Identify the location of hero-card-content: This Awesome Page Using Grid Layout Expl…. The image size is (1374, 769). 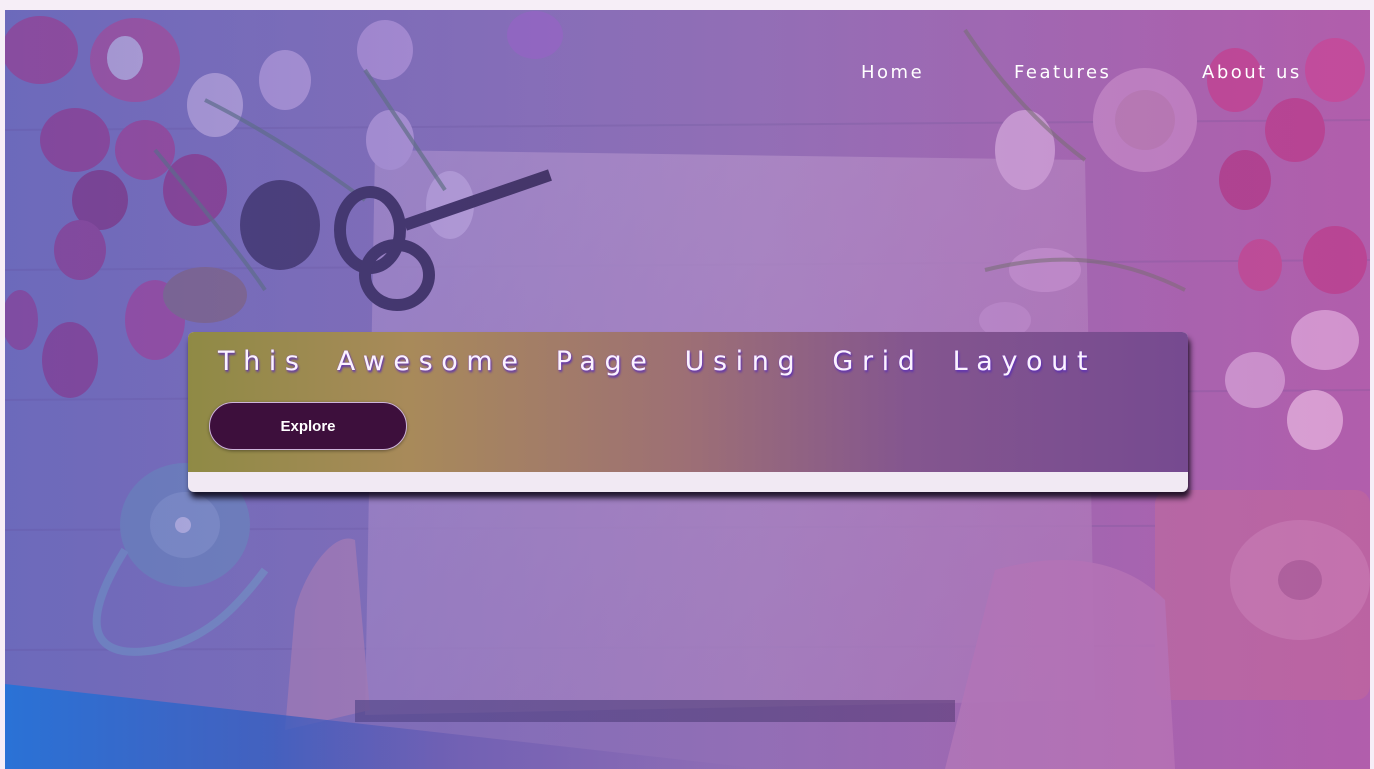
(688, 402).